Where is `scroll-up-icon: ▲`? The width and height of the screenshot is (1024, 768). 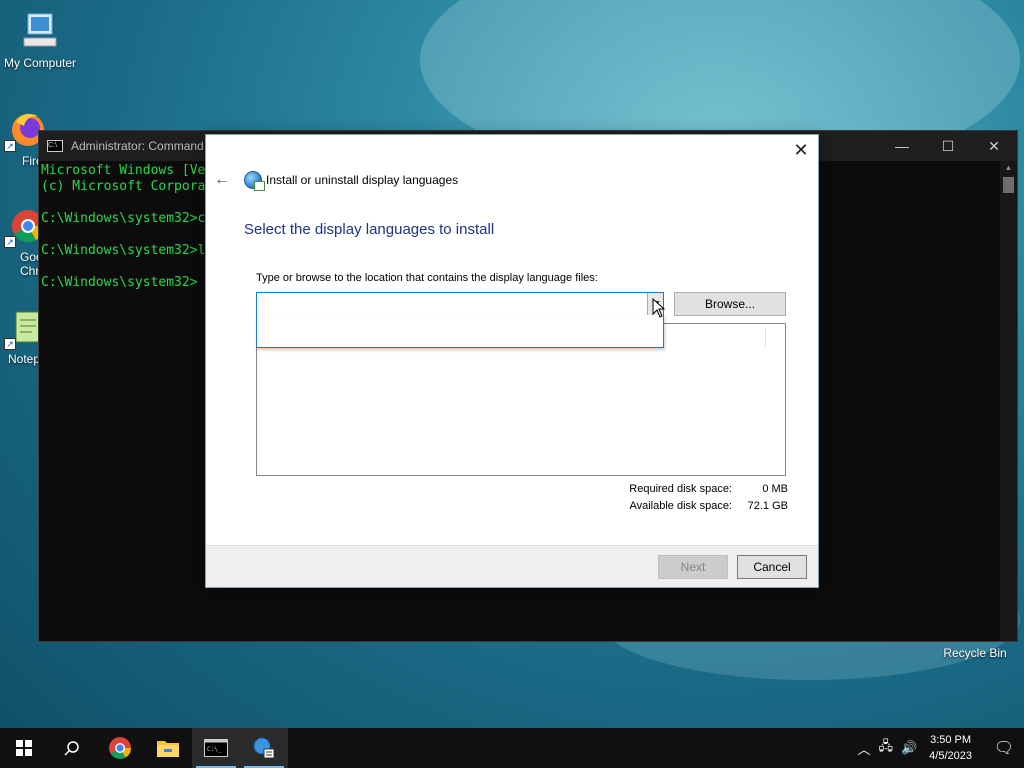
scroll-up-icon: ▲ is located at coordinates (1008, 167).